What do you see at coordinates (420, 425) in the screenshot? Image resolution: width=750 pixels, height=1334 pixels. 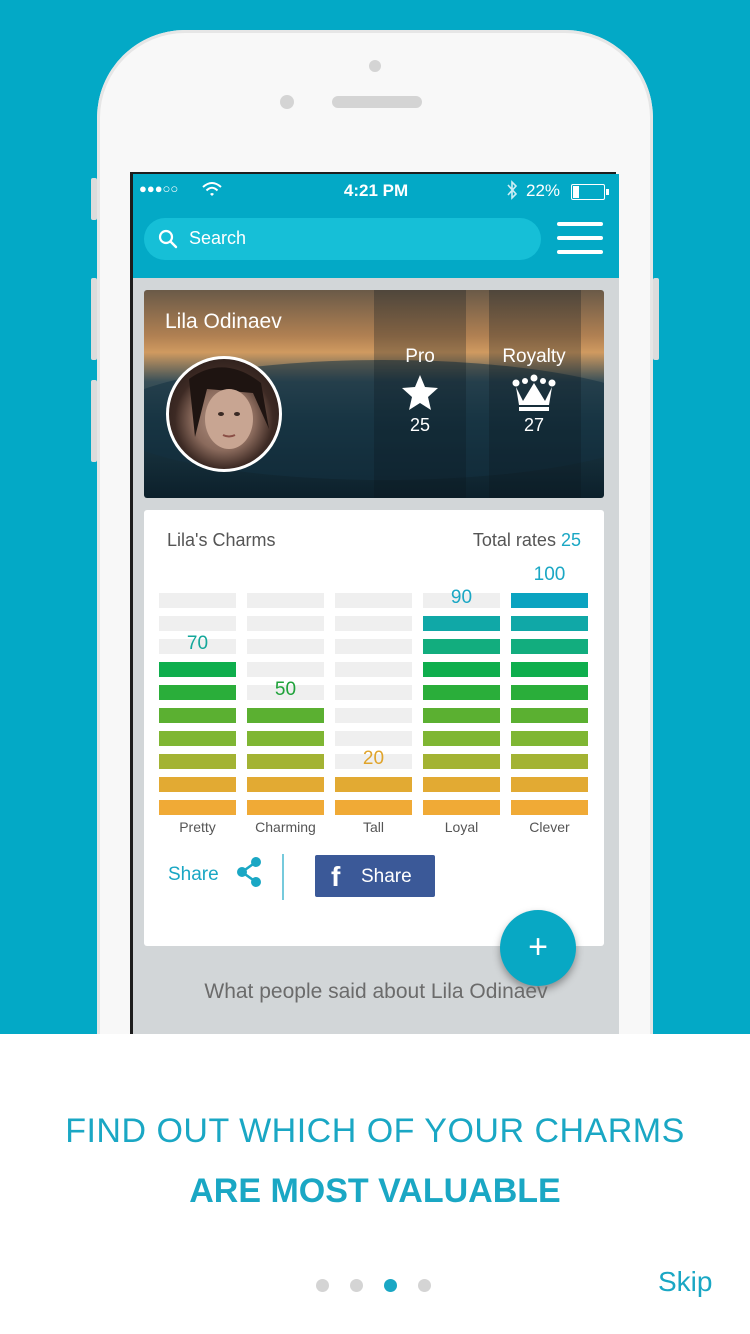 I see `stat-pro-value: 25` at bounding box center [420, 425].